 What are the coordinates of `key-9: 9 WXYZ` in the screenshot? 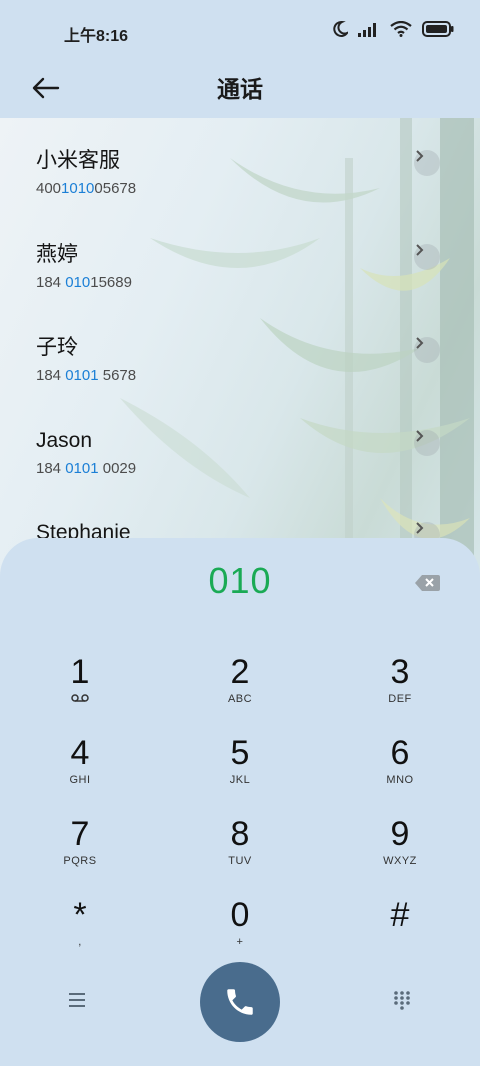 It's located at (400, 850).